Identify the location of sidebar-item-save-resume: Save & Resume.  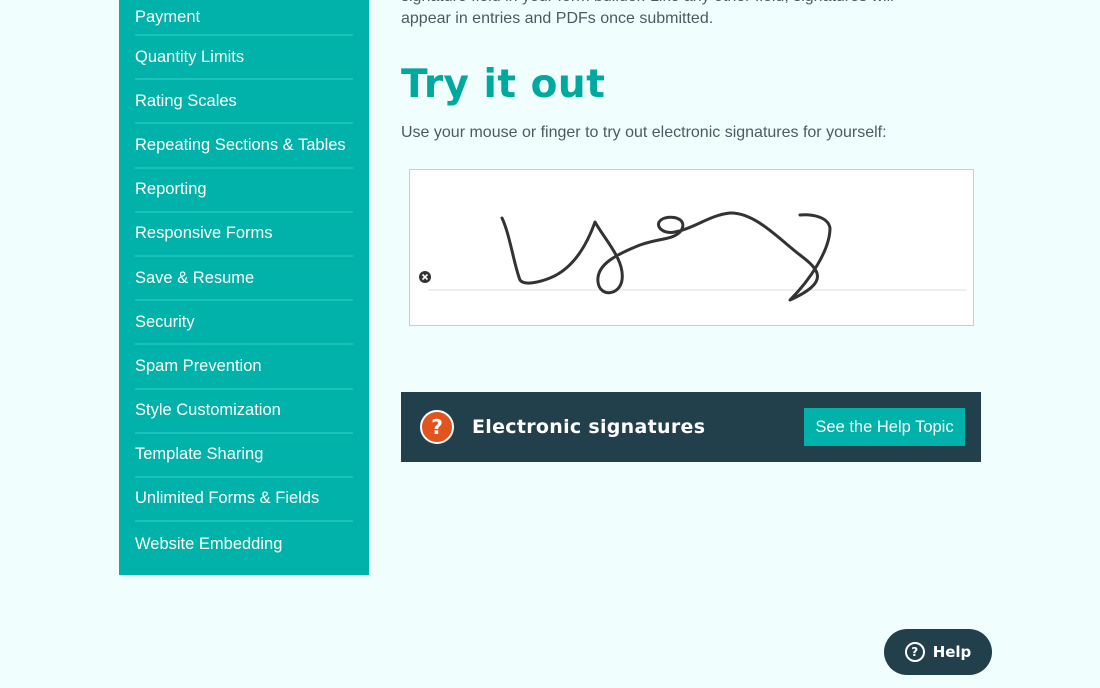
(244, 279).